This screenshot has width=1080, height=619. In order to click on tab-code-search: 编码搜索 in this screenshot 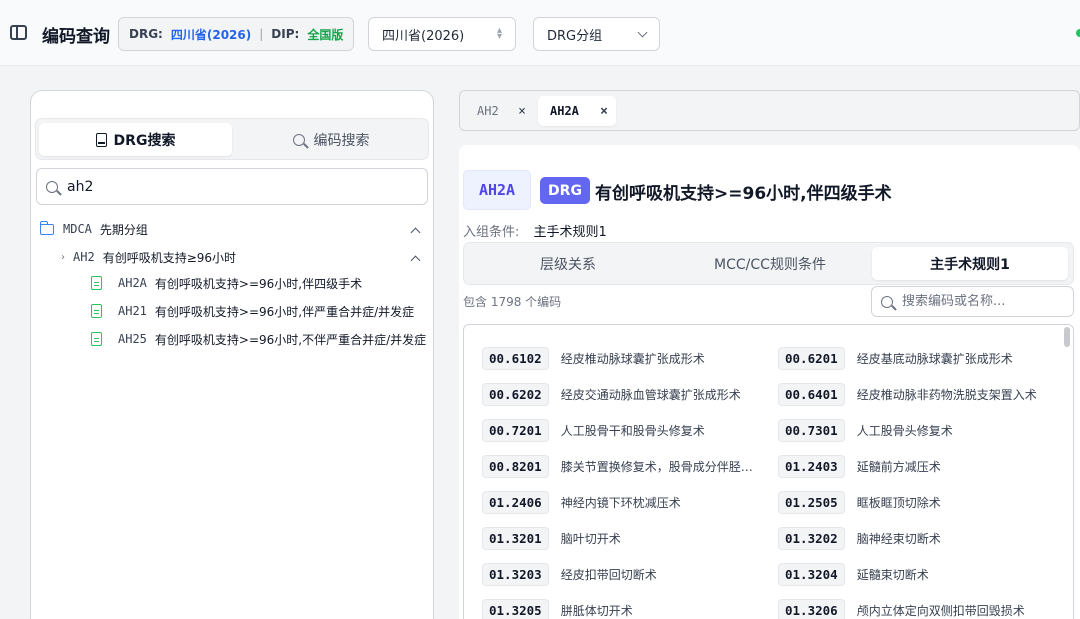, I will do `click(331, 139)`.